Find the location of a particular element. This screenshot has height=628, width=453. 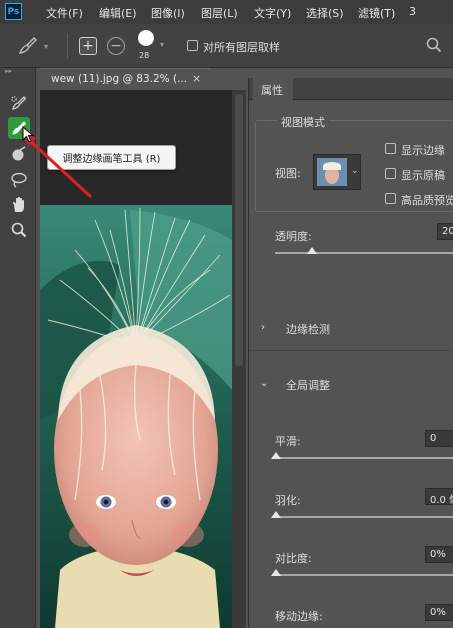

contrast-slider-thumb is located at coordinates (276, 572).